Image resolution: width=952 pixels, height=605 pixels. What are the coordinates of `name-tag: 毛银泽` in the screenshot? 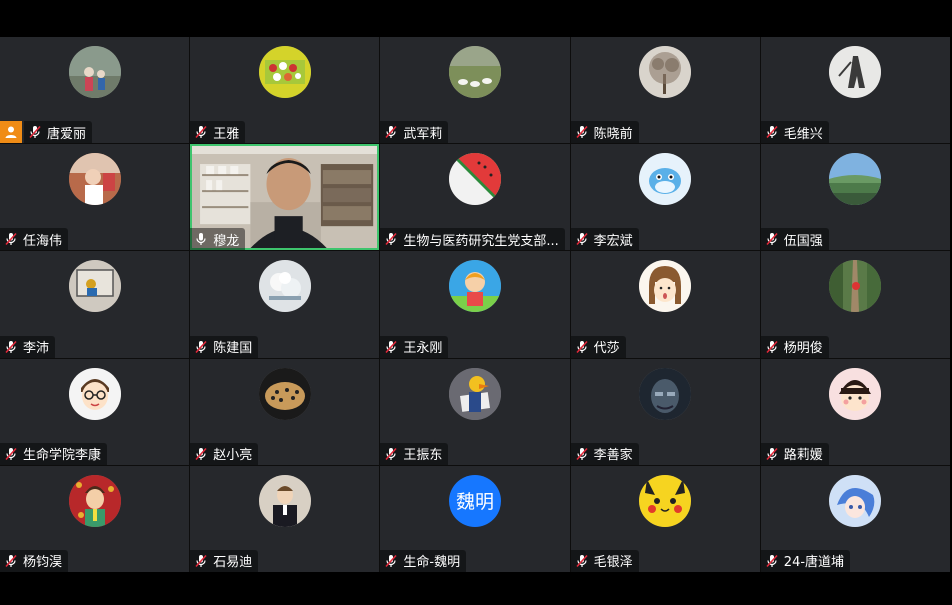 It's located at (604, 560).